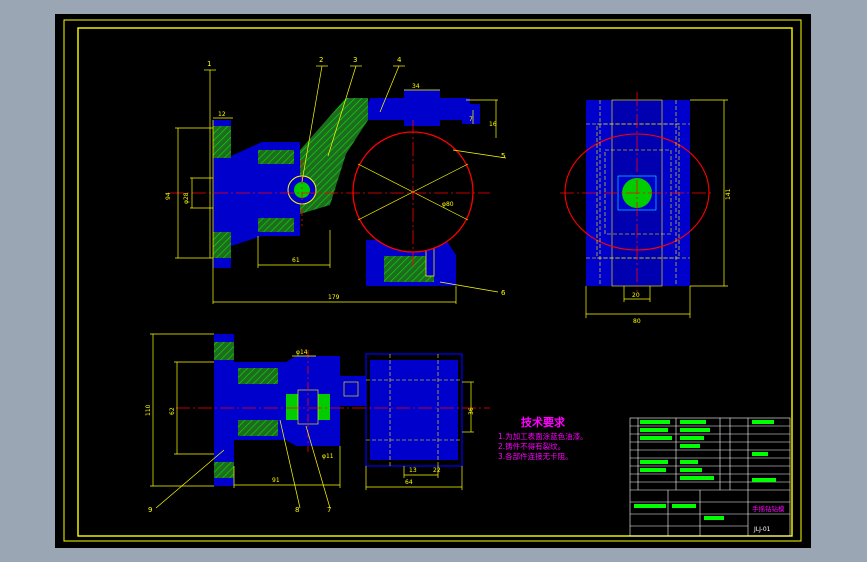  What do you see at coordinates (543, 436) in the screenshot?
I see `tech-line-1: 1.为加工表面涂蓝色油漆。` at bounding box center [543, 436].